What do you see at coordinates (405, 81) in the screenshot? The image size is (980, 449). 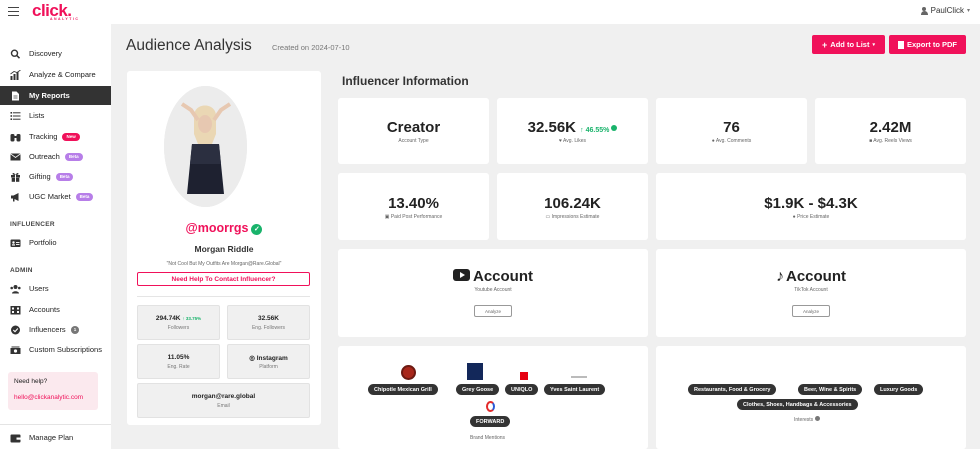 I see `section-title-influencer-information: Influencer Information` at bounding box center [405, 81].